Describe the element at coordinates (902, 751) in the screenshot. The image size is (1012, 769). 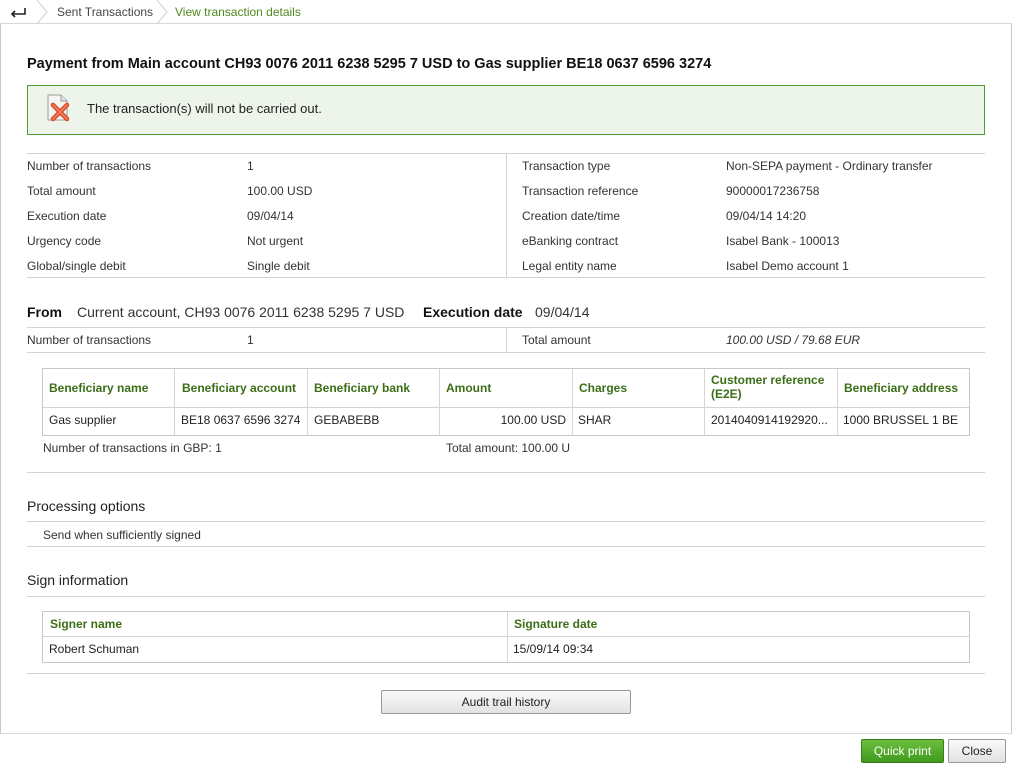
I see `quick-print-button: Quick print` at that location.